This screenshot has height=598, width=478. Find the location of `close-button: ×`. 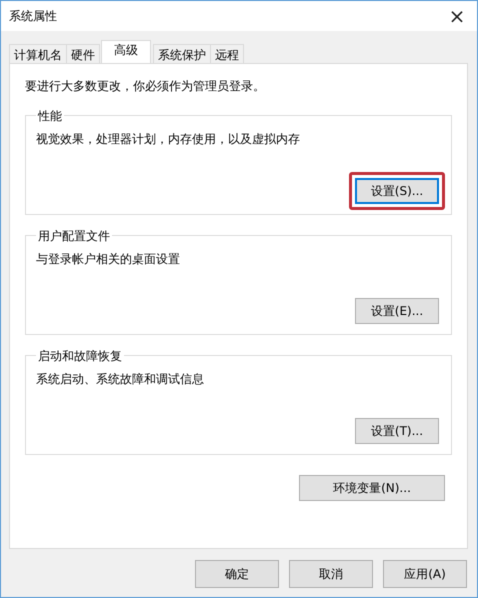

close-button: × is located at coordinates (457, 16).